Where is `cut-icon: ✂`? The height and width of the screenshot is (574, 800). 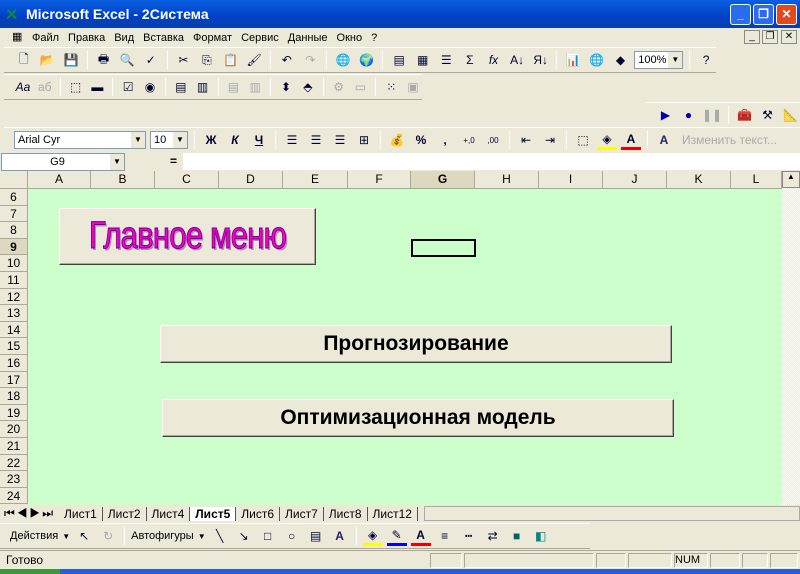 cut-icon: ✂ is located at coordinates (184, 60).